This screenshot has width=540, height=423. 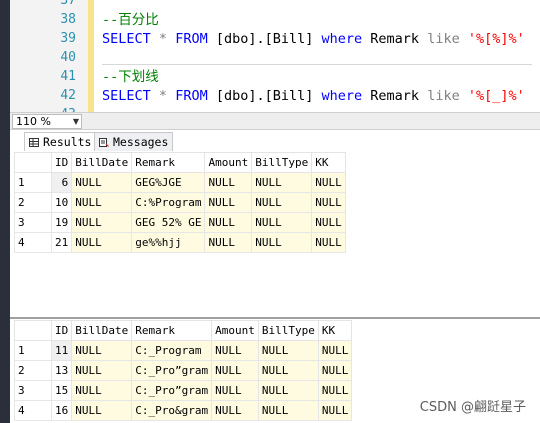 What do you see at coordinates (61, 350) in the screenshot?
I see `table-cell: 11` at bounding box center [61, 350].